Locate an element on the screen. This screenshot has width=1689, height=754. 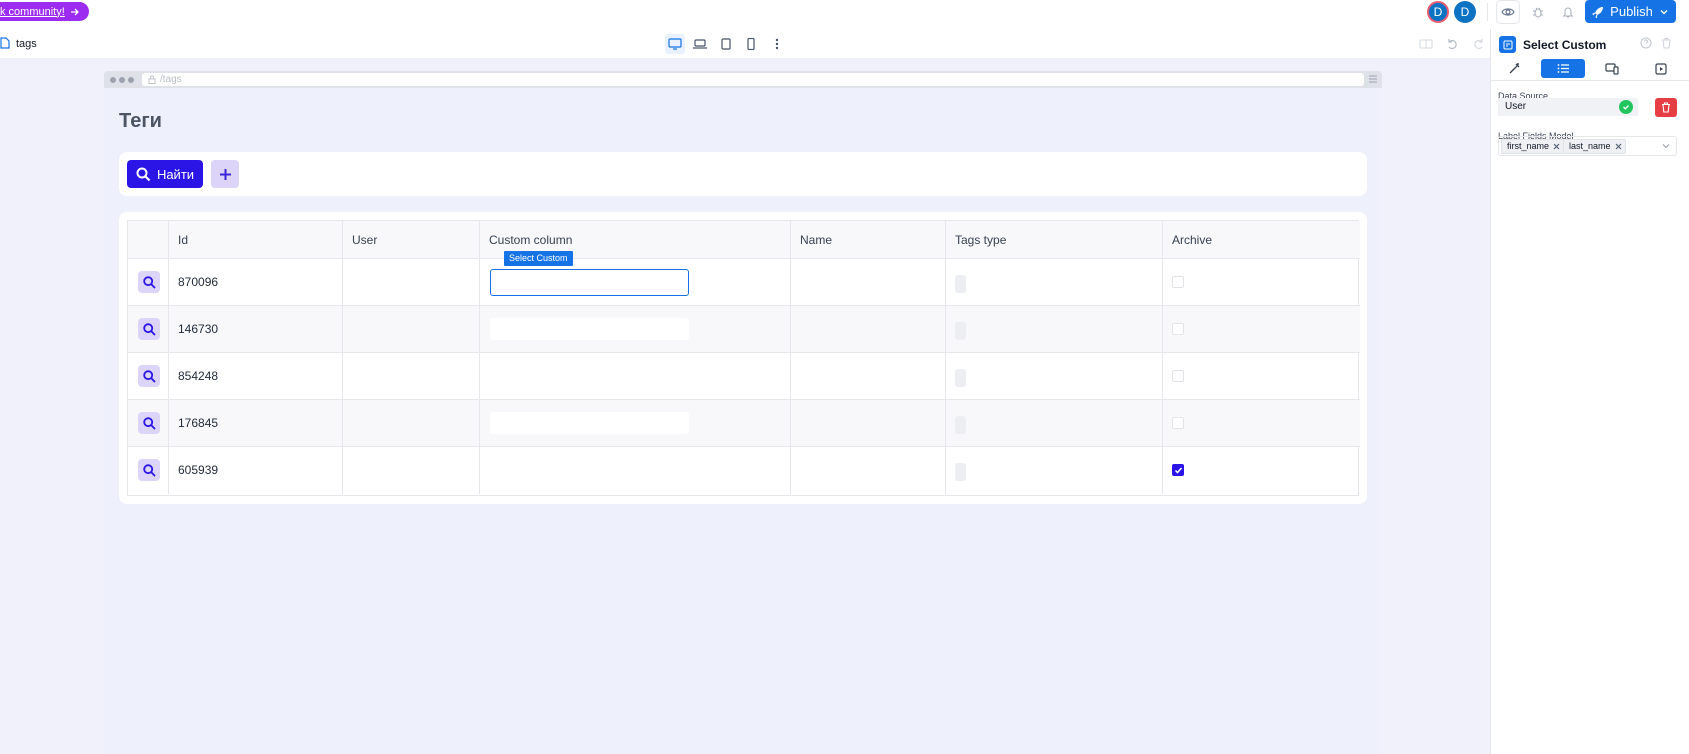
window-dot is located at coordinates (122, 80).